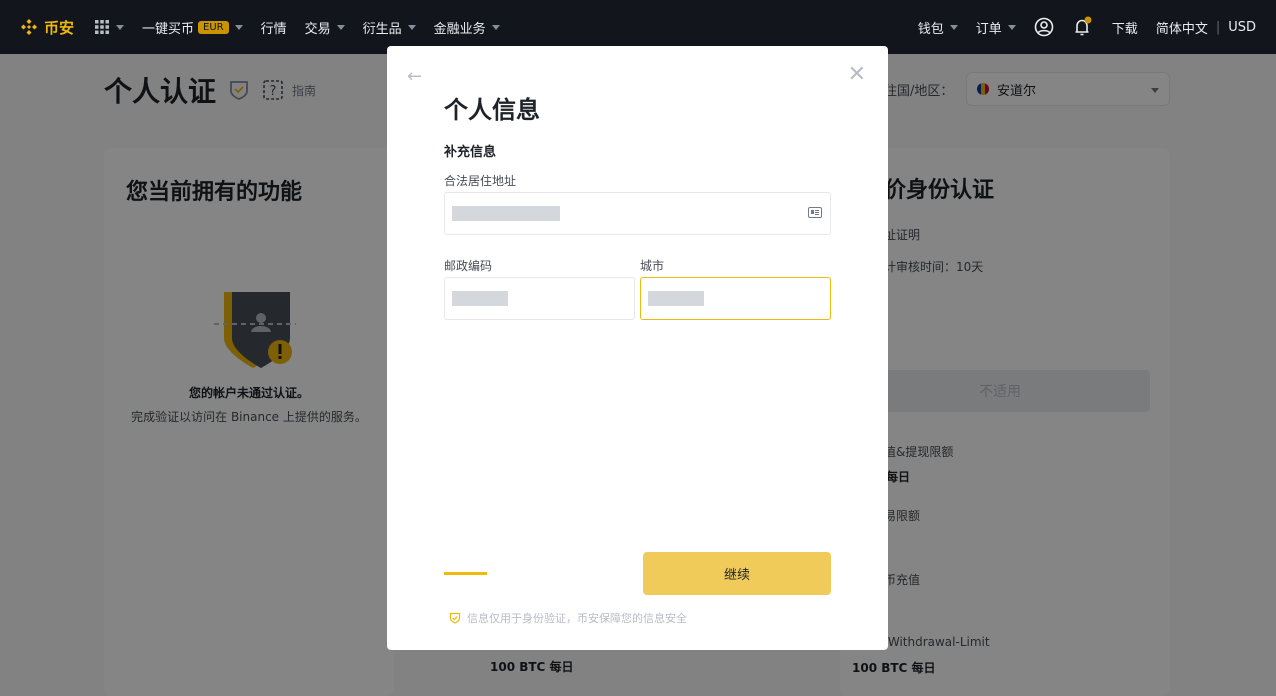  Describe the element at coordinates (459, 29) in the screenshot. I see `nav-finance-label: 金融业务` at that location.